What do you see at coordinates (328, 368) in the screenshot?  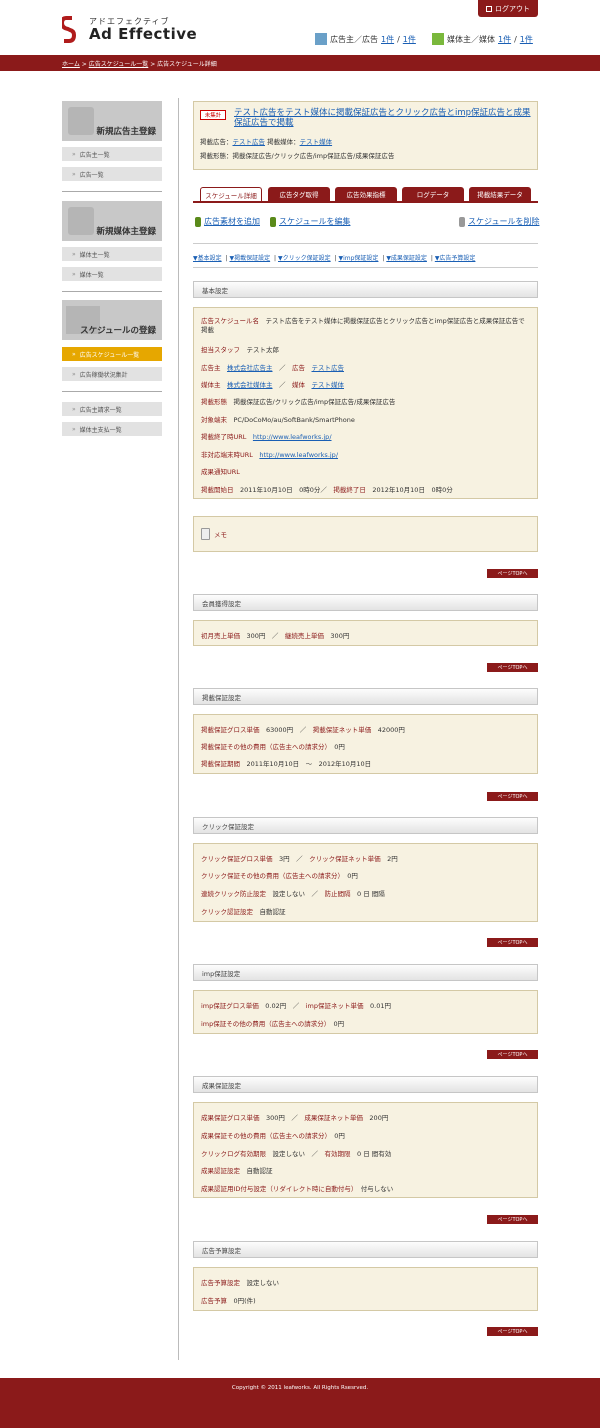 I see `ad-link: テスト広告` at bounding box center [328, 368].